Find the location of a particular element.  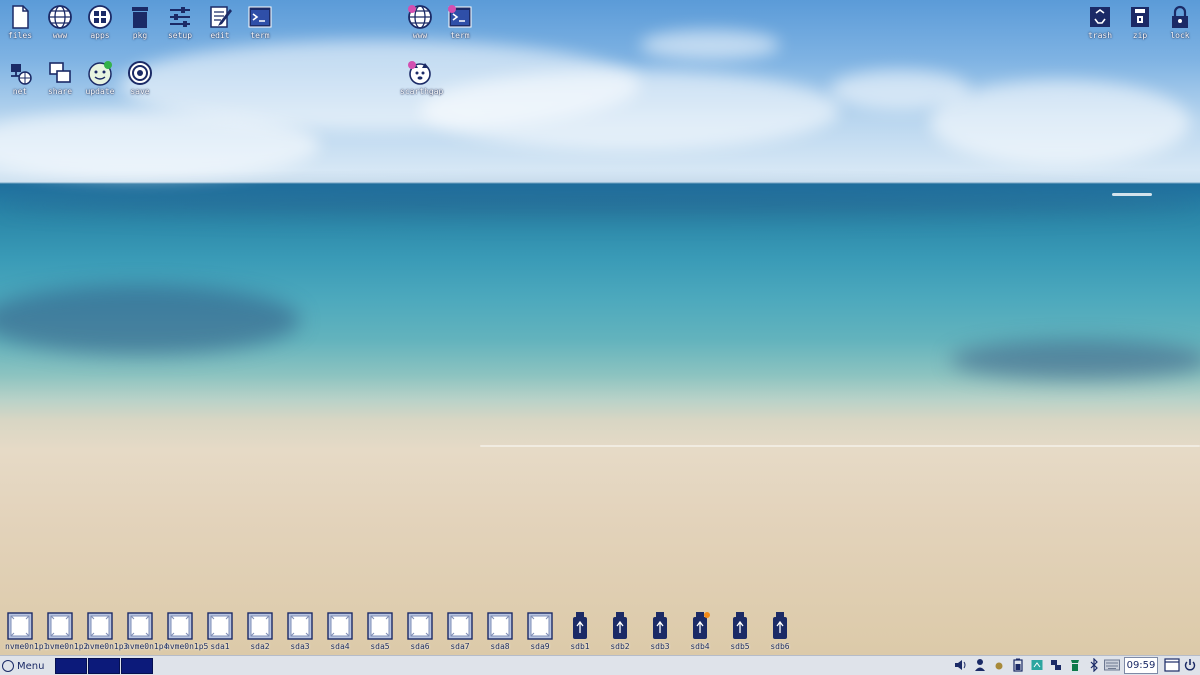

desktop-icon-lock: lock is located at coordinates (1180, 22).